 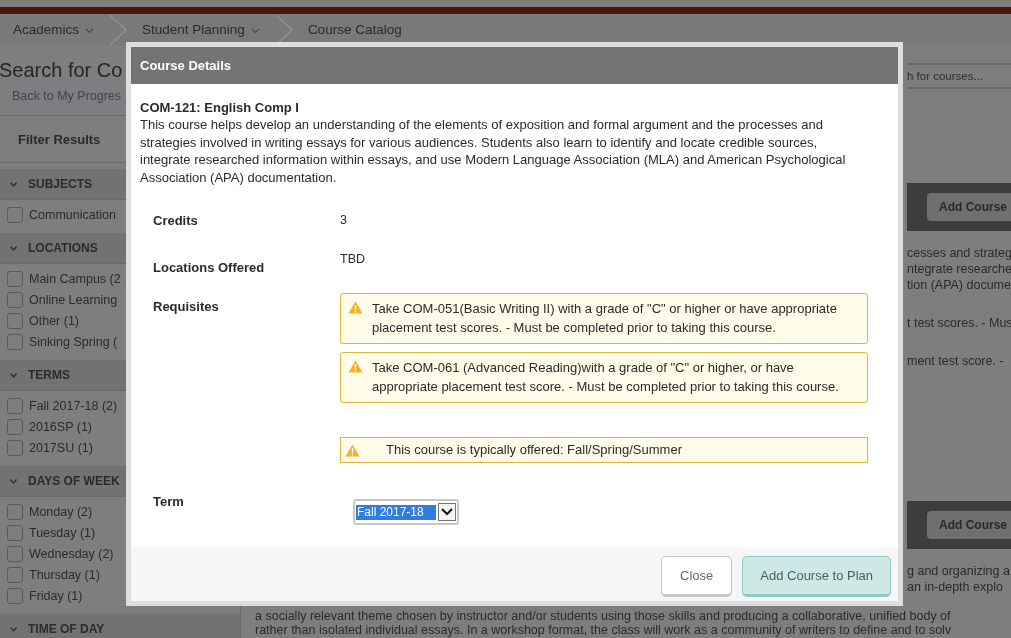 What do you see at coordinates (62, 532) in the screenshot?
I see `filter-option: Tuesday (1)` at bounding box center [62, 532].